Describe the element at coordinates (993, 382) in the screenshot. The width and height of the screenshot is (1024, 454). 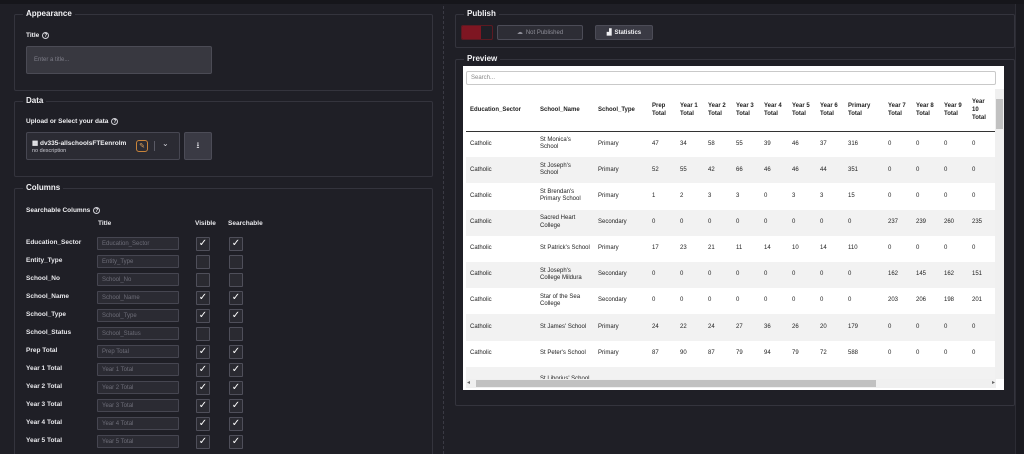
I see `scroll-right-icon: ▸` at that location.